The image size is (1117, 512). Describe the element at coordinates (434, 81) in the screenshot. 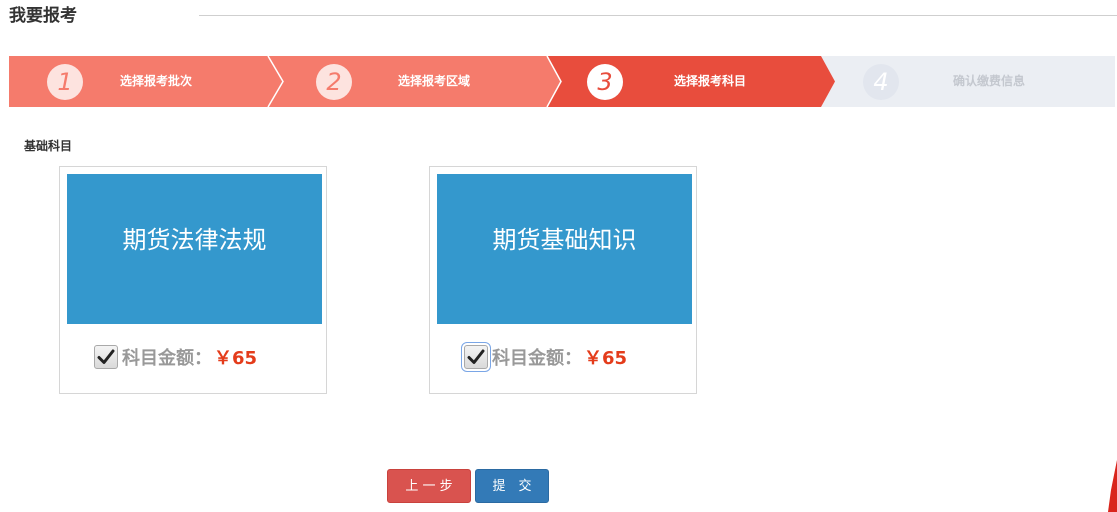

I see `step-2-label: 选择报考区域` at that location.